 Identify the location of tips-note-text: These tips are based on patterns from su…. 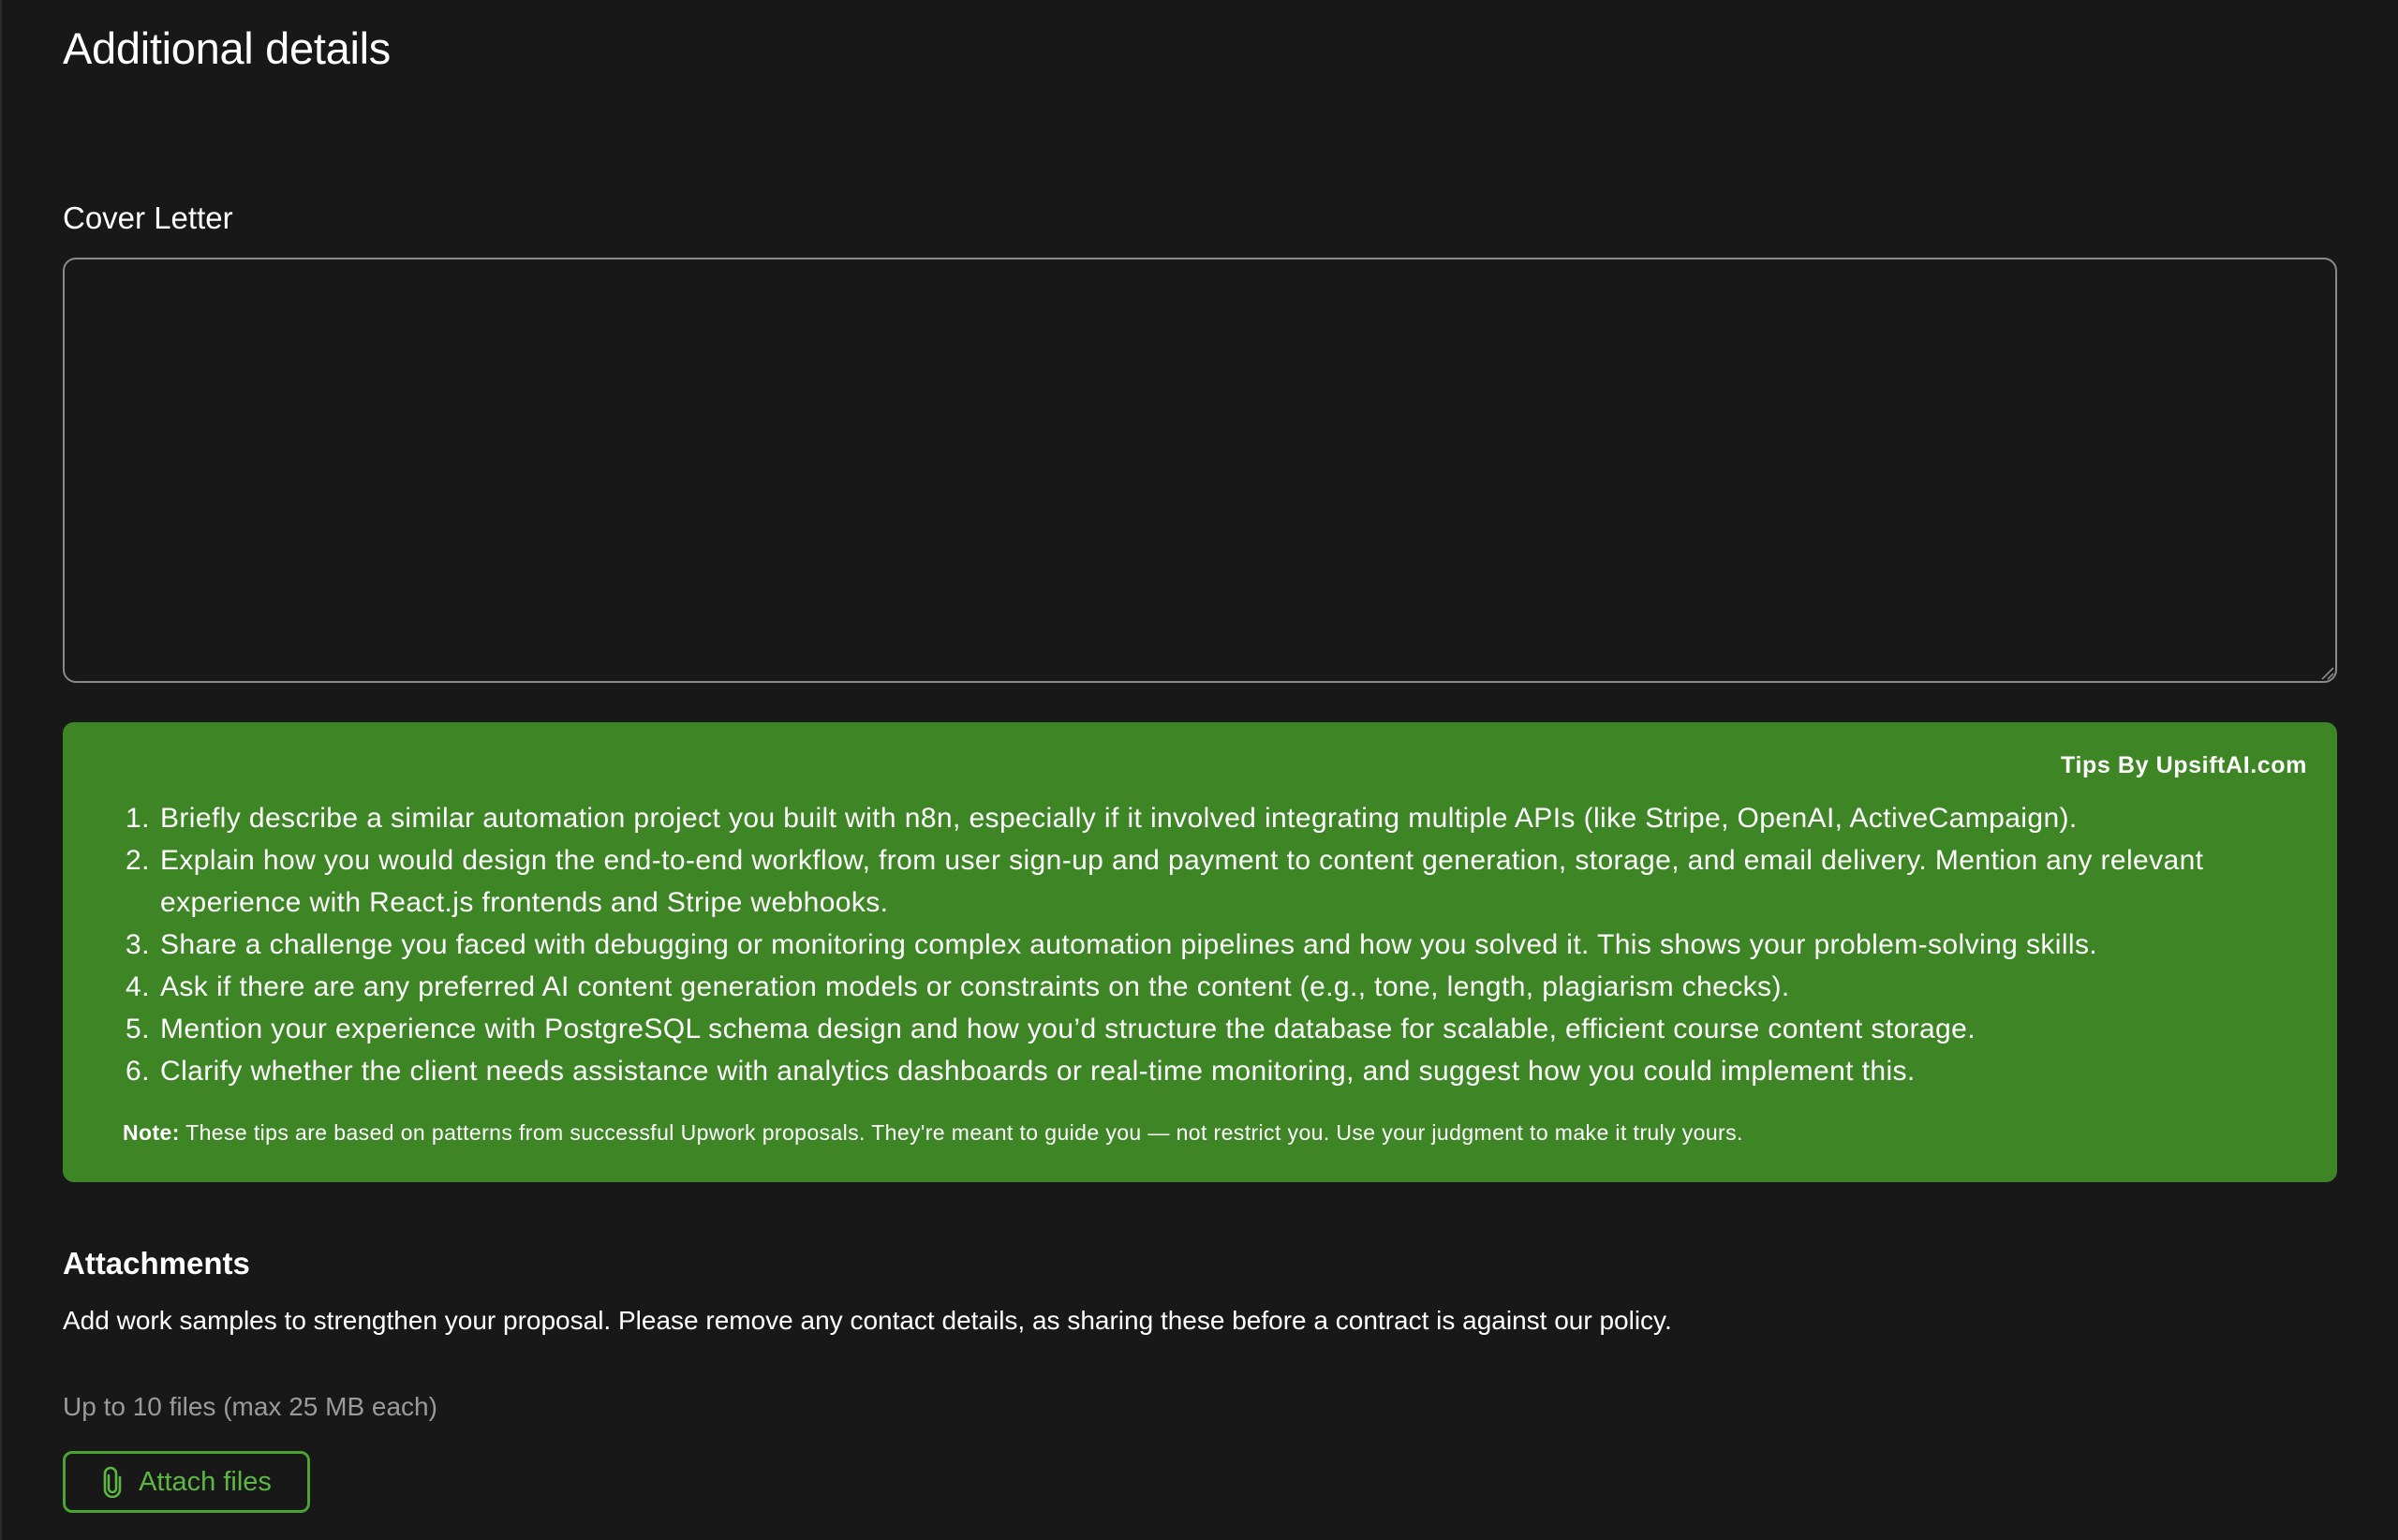
(961, 1132).